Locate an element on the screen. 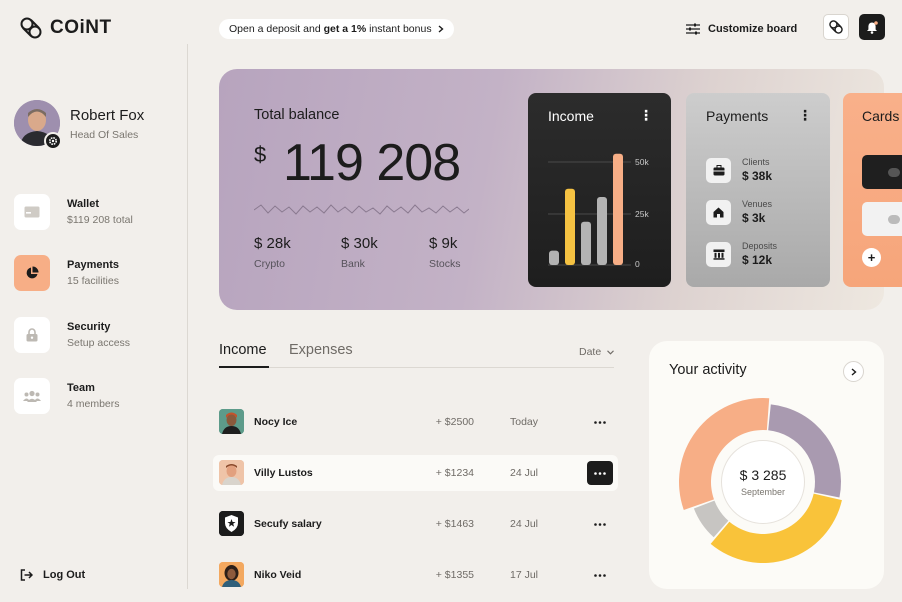  activity-total: $ 3 285 is located at coordinates (763, 475).